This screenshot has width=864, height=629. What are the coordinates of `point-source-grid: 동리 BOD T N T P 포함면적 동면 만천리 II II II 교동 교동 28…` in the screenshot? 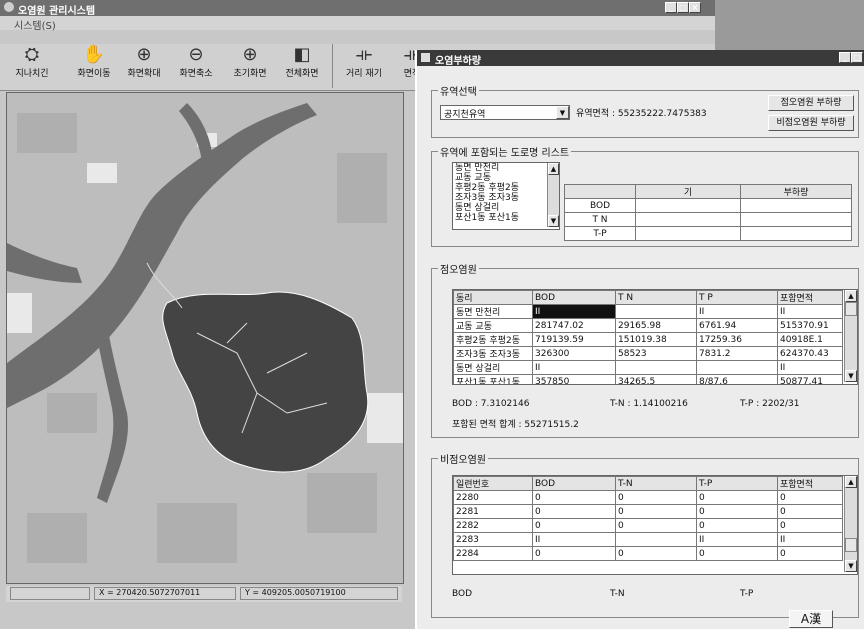 It's located at (655, 337).